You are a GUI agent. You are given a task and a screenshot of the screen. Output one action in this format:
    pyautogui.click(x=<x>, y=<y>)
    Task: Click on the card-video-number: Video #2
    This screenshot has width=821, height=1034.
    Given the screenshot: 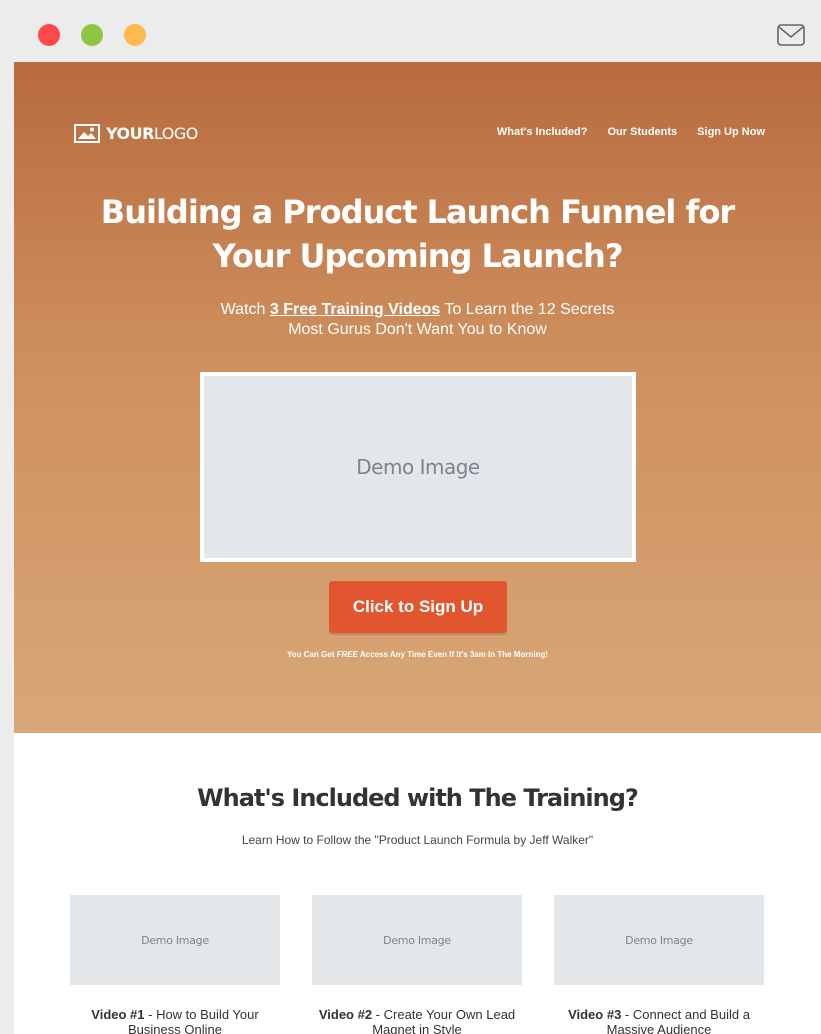 What is the action you would take?
    pyautogui.click(x=345, y=1014)
    